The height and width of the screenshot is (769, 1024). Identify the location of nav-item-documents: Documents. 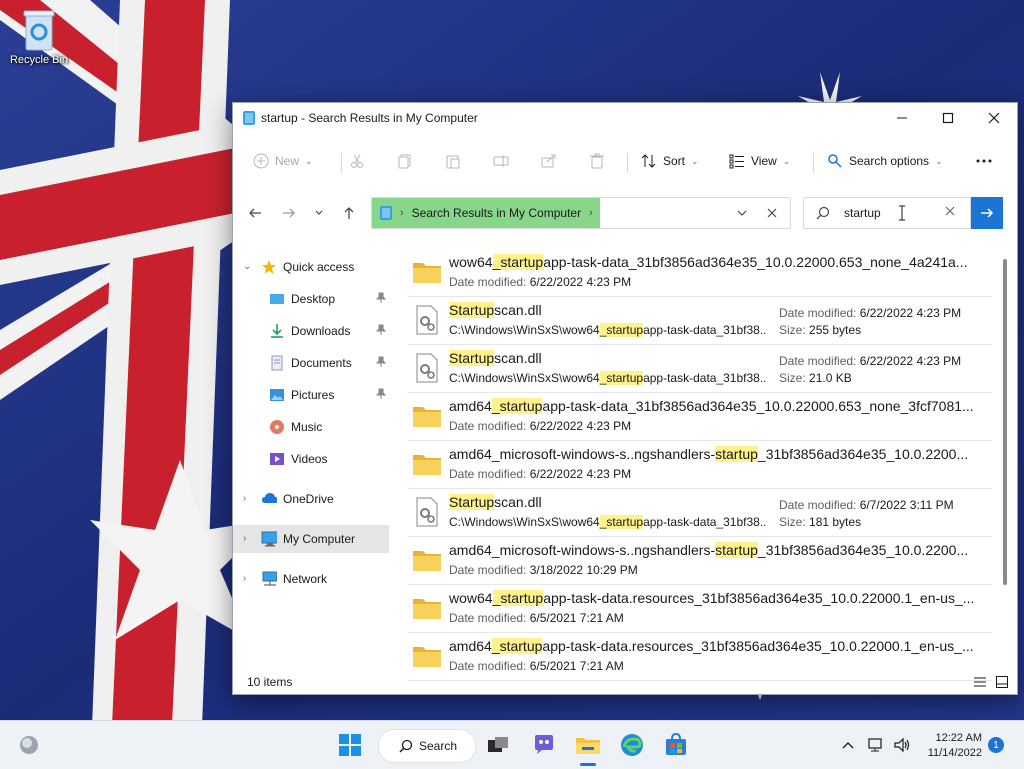
(311, 363).